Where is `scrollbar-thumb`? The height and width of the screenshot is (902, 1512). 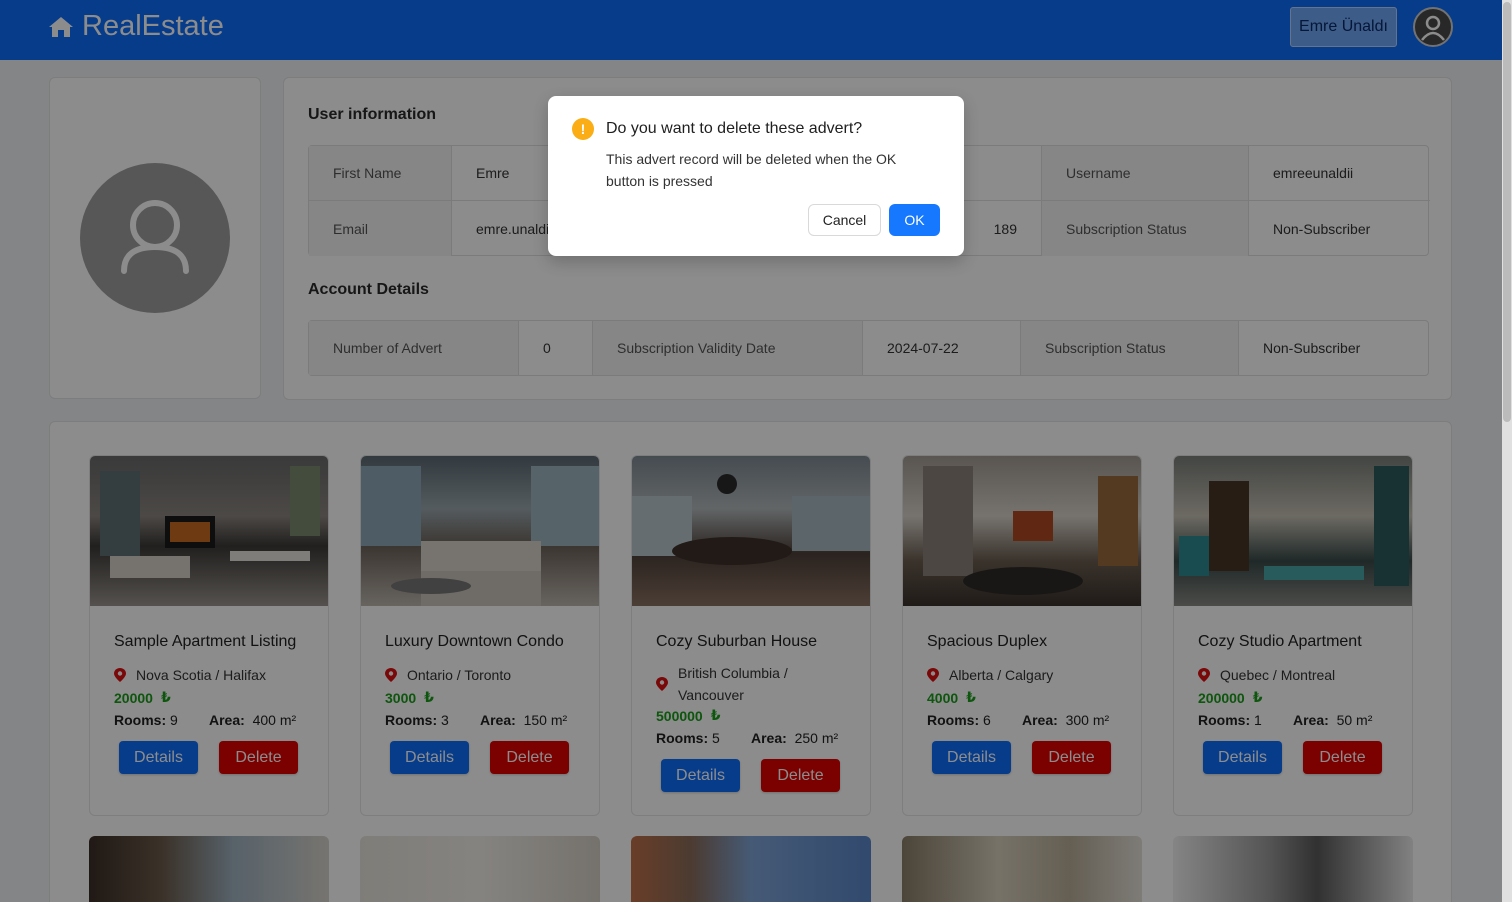 scrollbar-thumb is located at coordinates (1507, 212).